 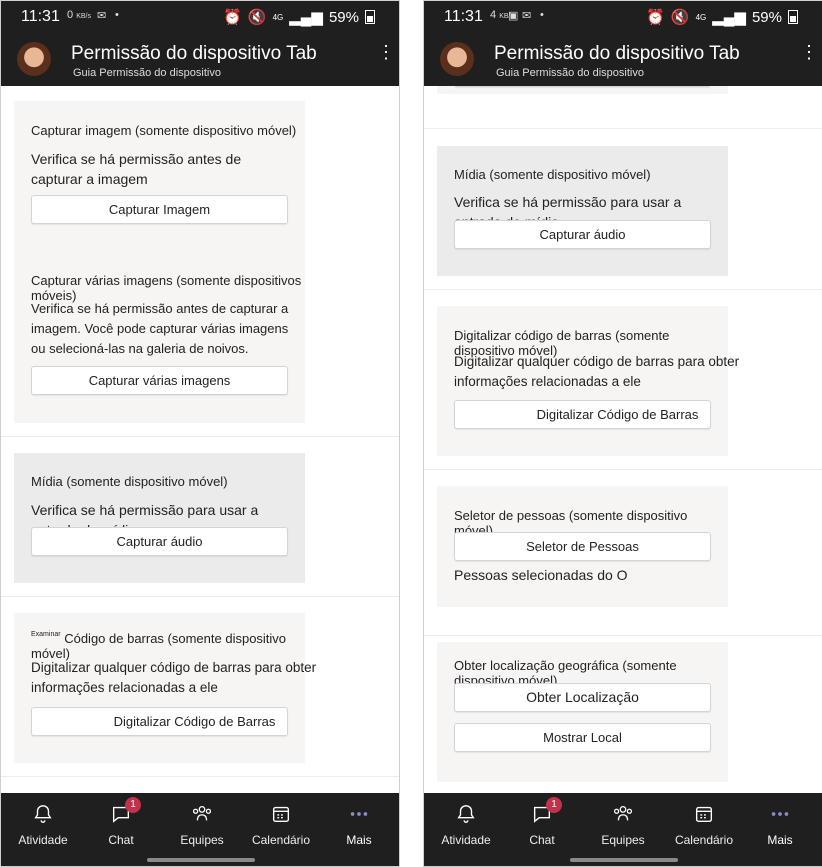 I want to click on selected-people-text: Pessoas selecionadas do O, so click(x=541, y=575).